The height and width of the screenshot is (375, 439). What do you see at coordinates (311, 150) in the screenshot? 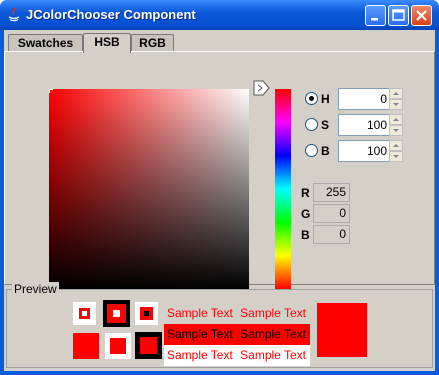
I see `brightness-radio` at bounding box center [311, 150].